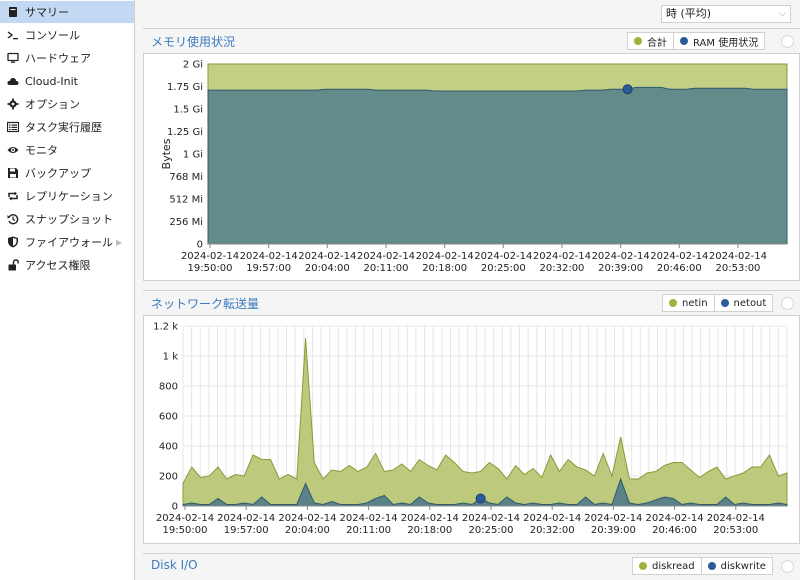  Describe the element at coordinates (327, 268) in the screenshot. I see `x-tick-time: 20:04:00` at that location.